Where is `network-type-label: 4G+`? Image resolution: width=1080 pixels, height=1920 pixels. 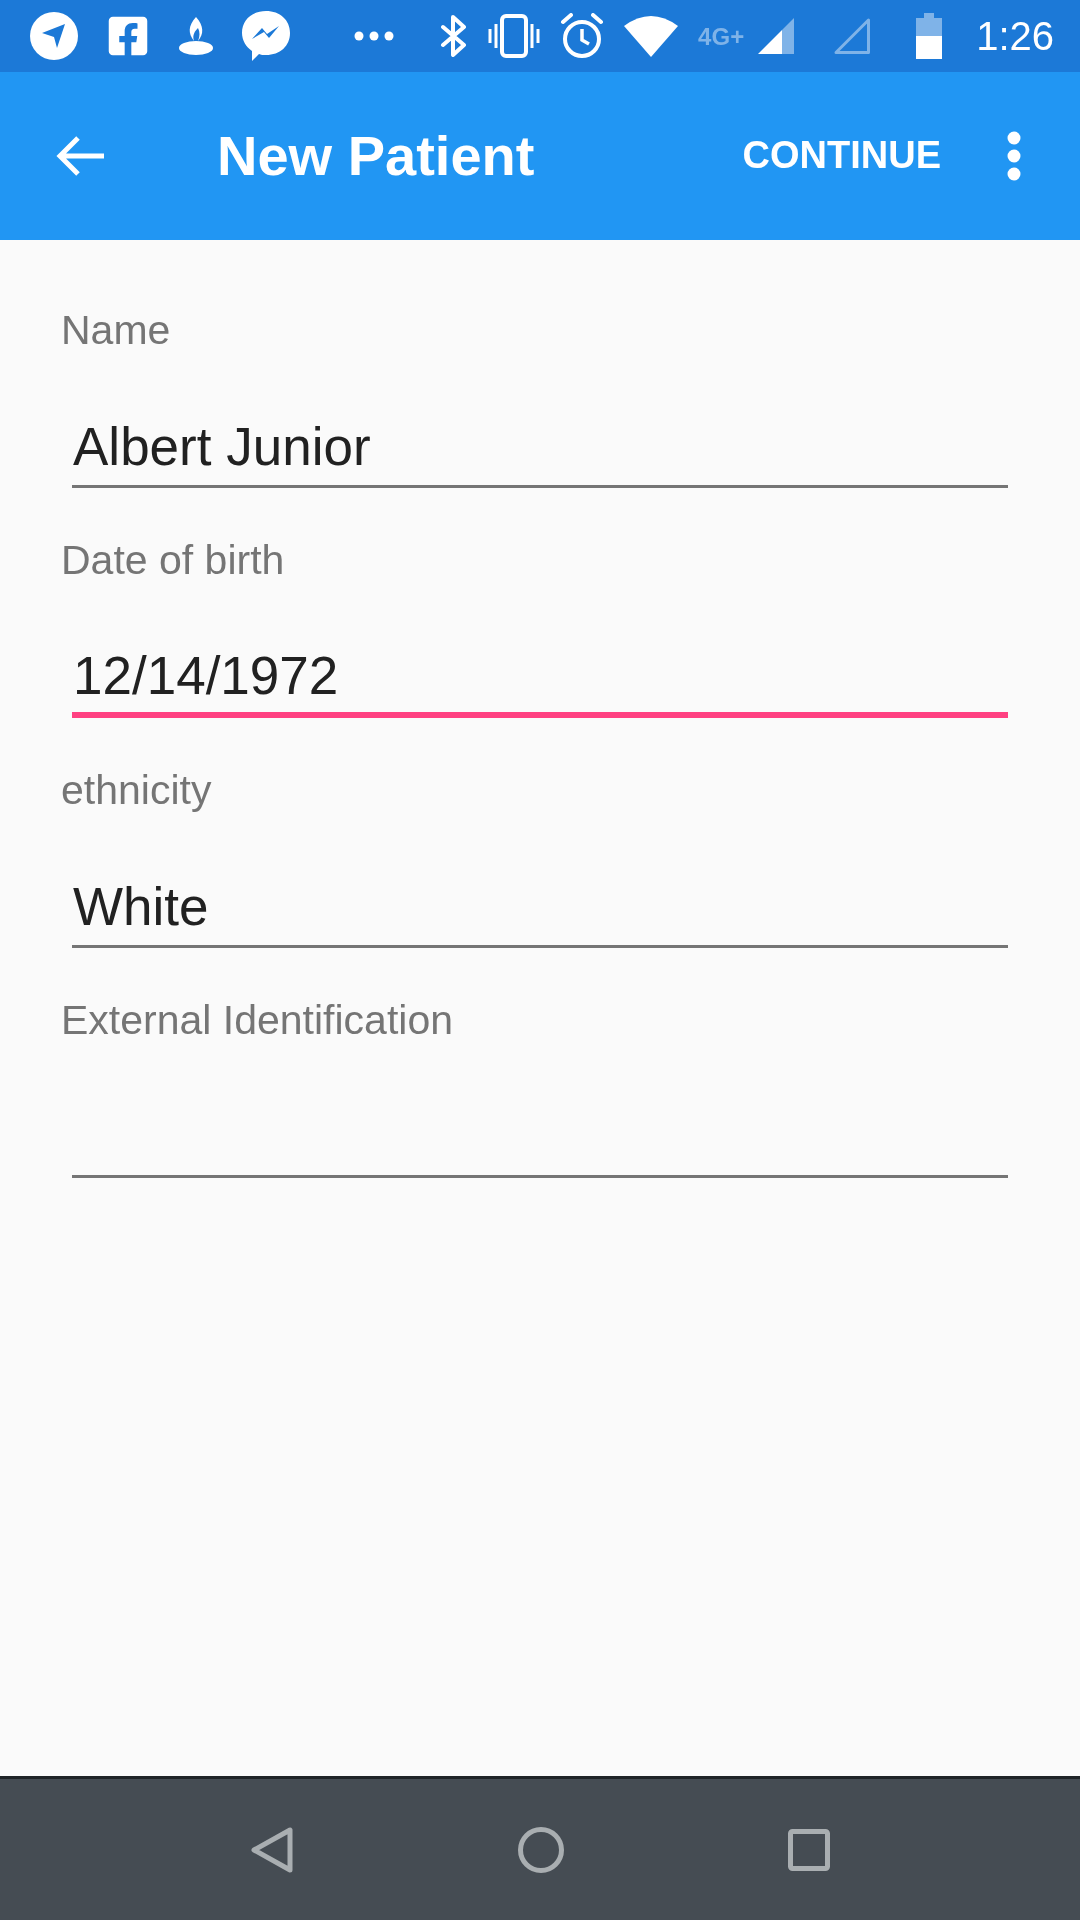
network-type-label: 4G+ is located at coordinates (721, 37).